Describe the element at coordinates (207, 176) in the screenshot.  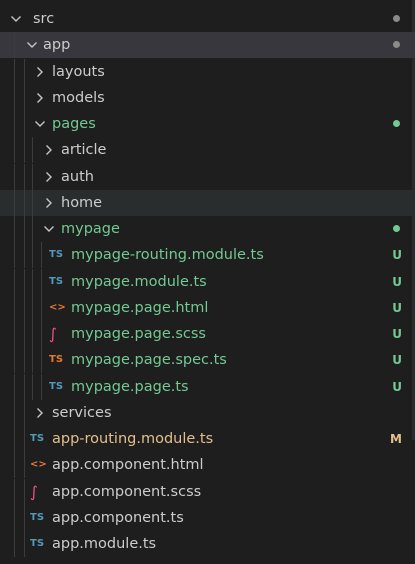
I see `folder-auth: auth` at that location.